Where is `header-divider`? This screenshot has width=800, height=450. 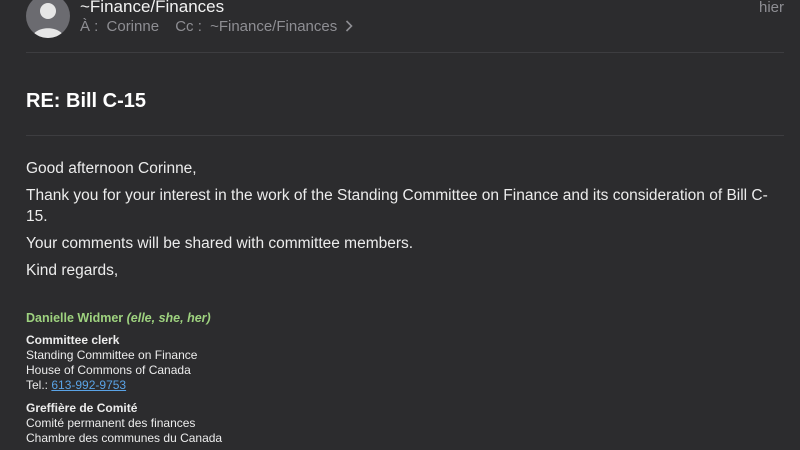
header-divider is located at coordinates (405, 52).